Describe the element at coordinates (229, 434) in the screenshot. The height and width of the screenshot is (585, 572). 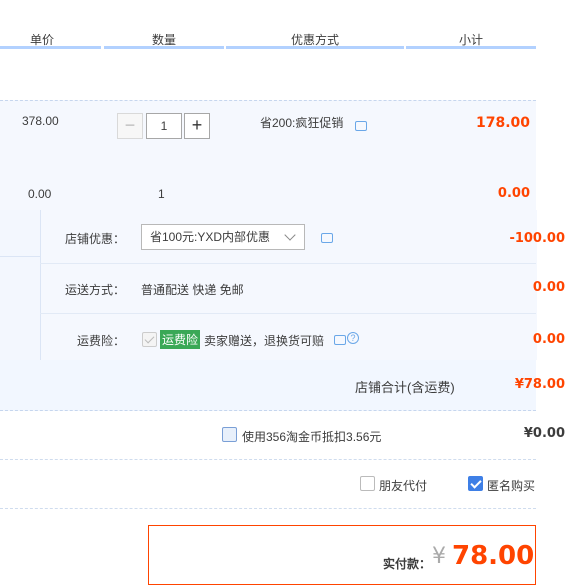
I see `coins-checkbox` at that location.